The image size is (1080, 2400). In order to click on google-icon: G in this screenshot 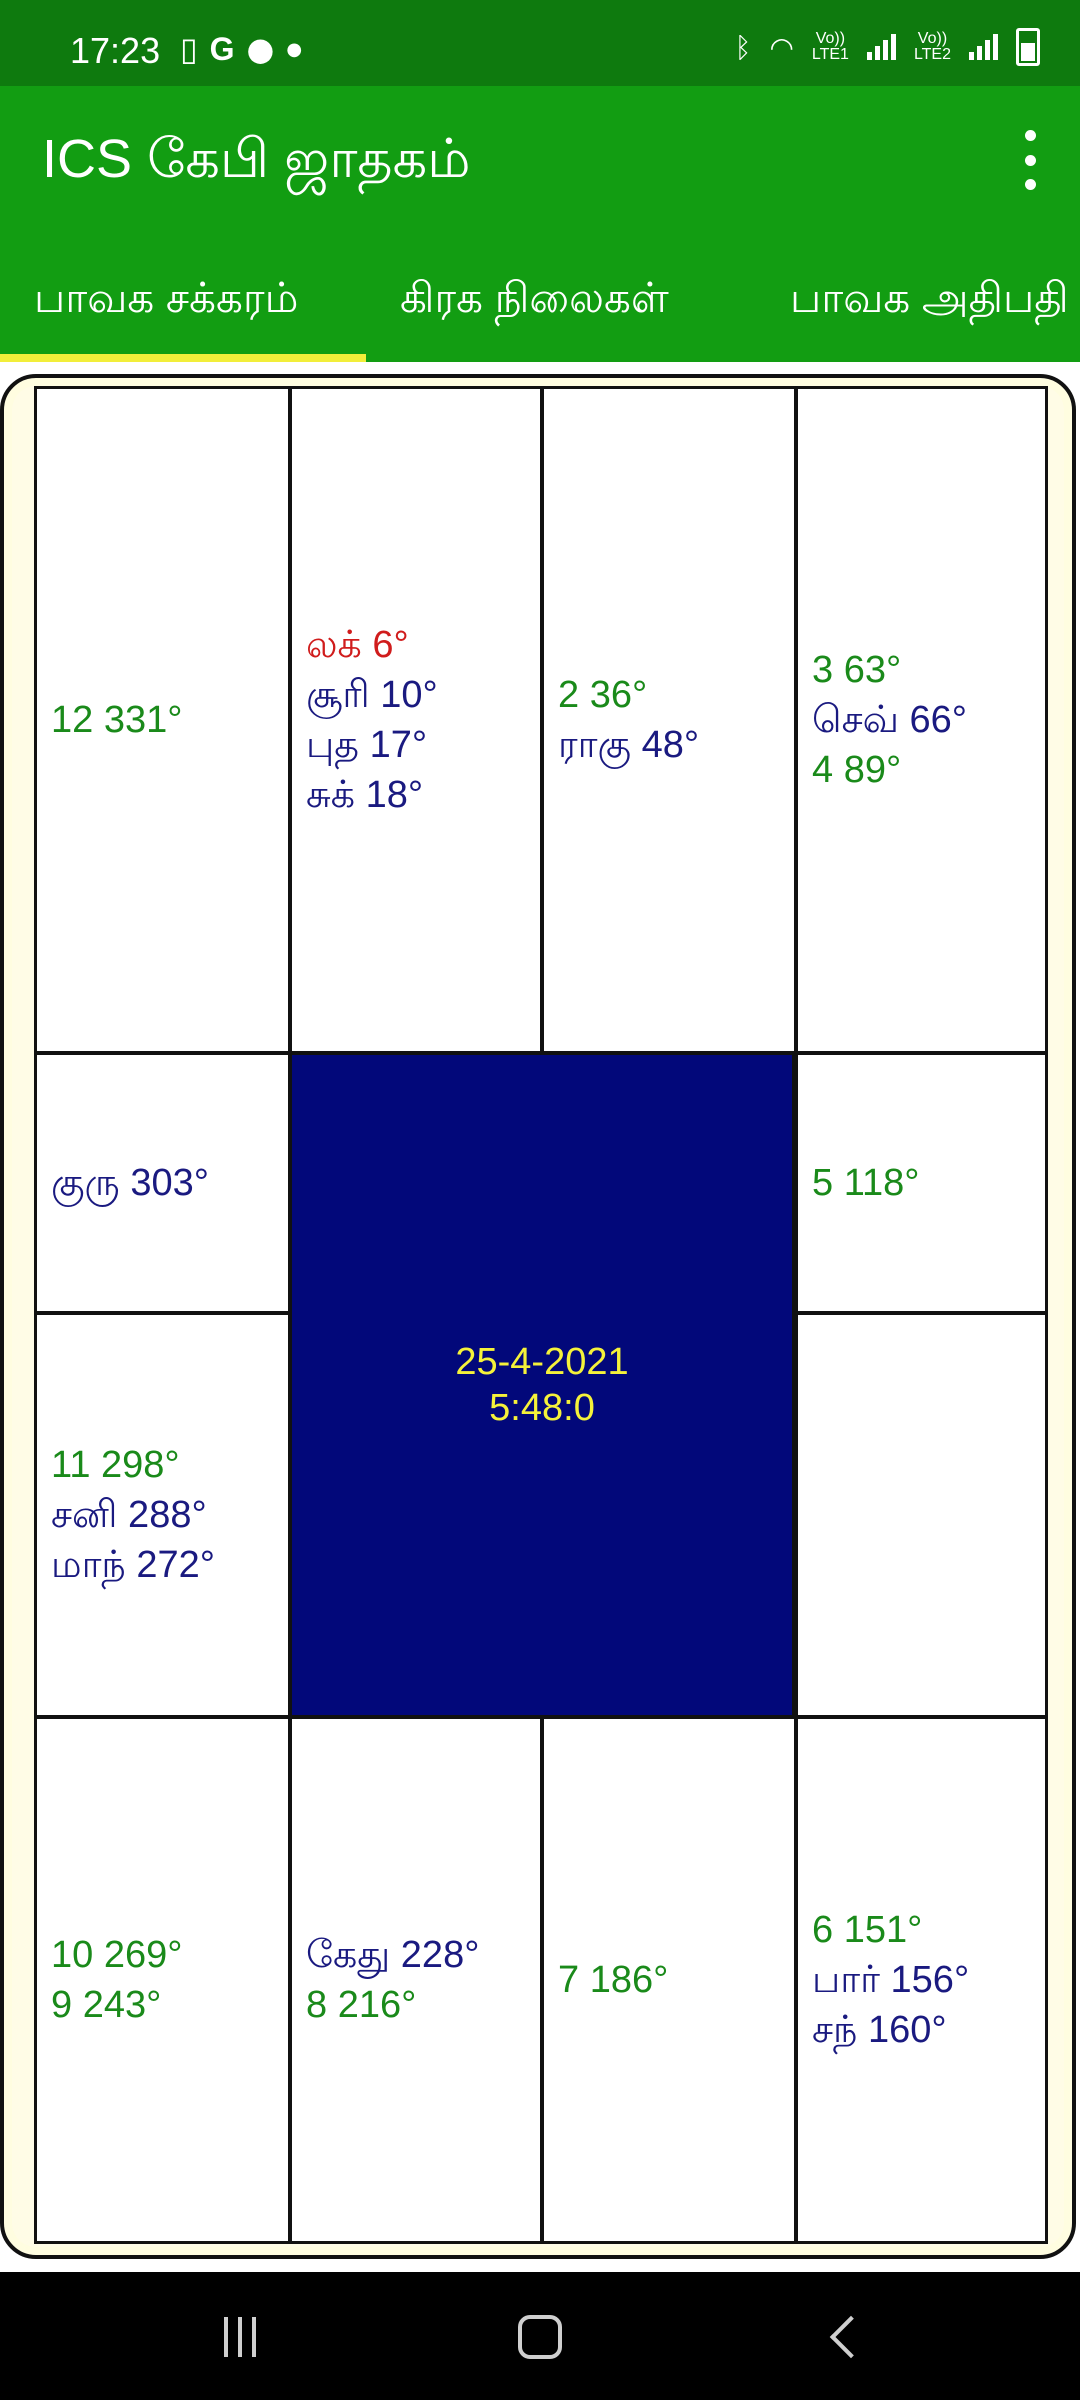, I will do `click(222, 48)`.